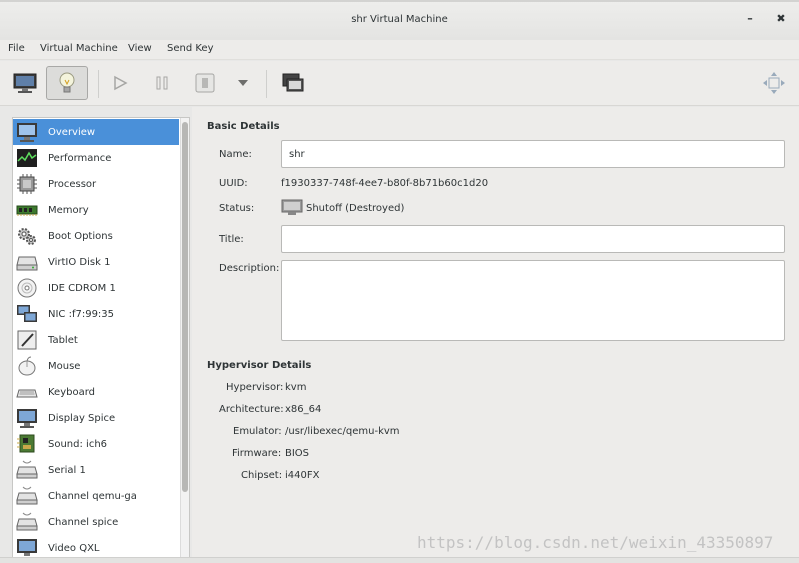 Image resolution: width=799 pixels, height=563 pixels. Describe the element at coordinates (83, 522) in the screenshot. I see `sidebar-item-label: Channel spice` at that location.